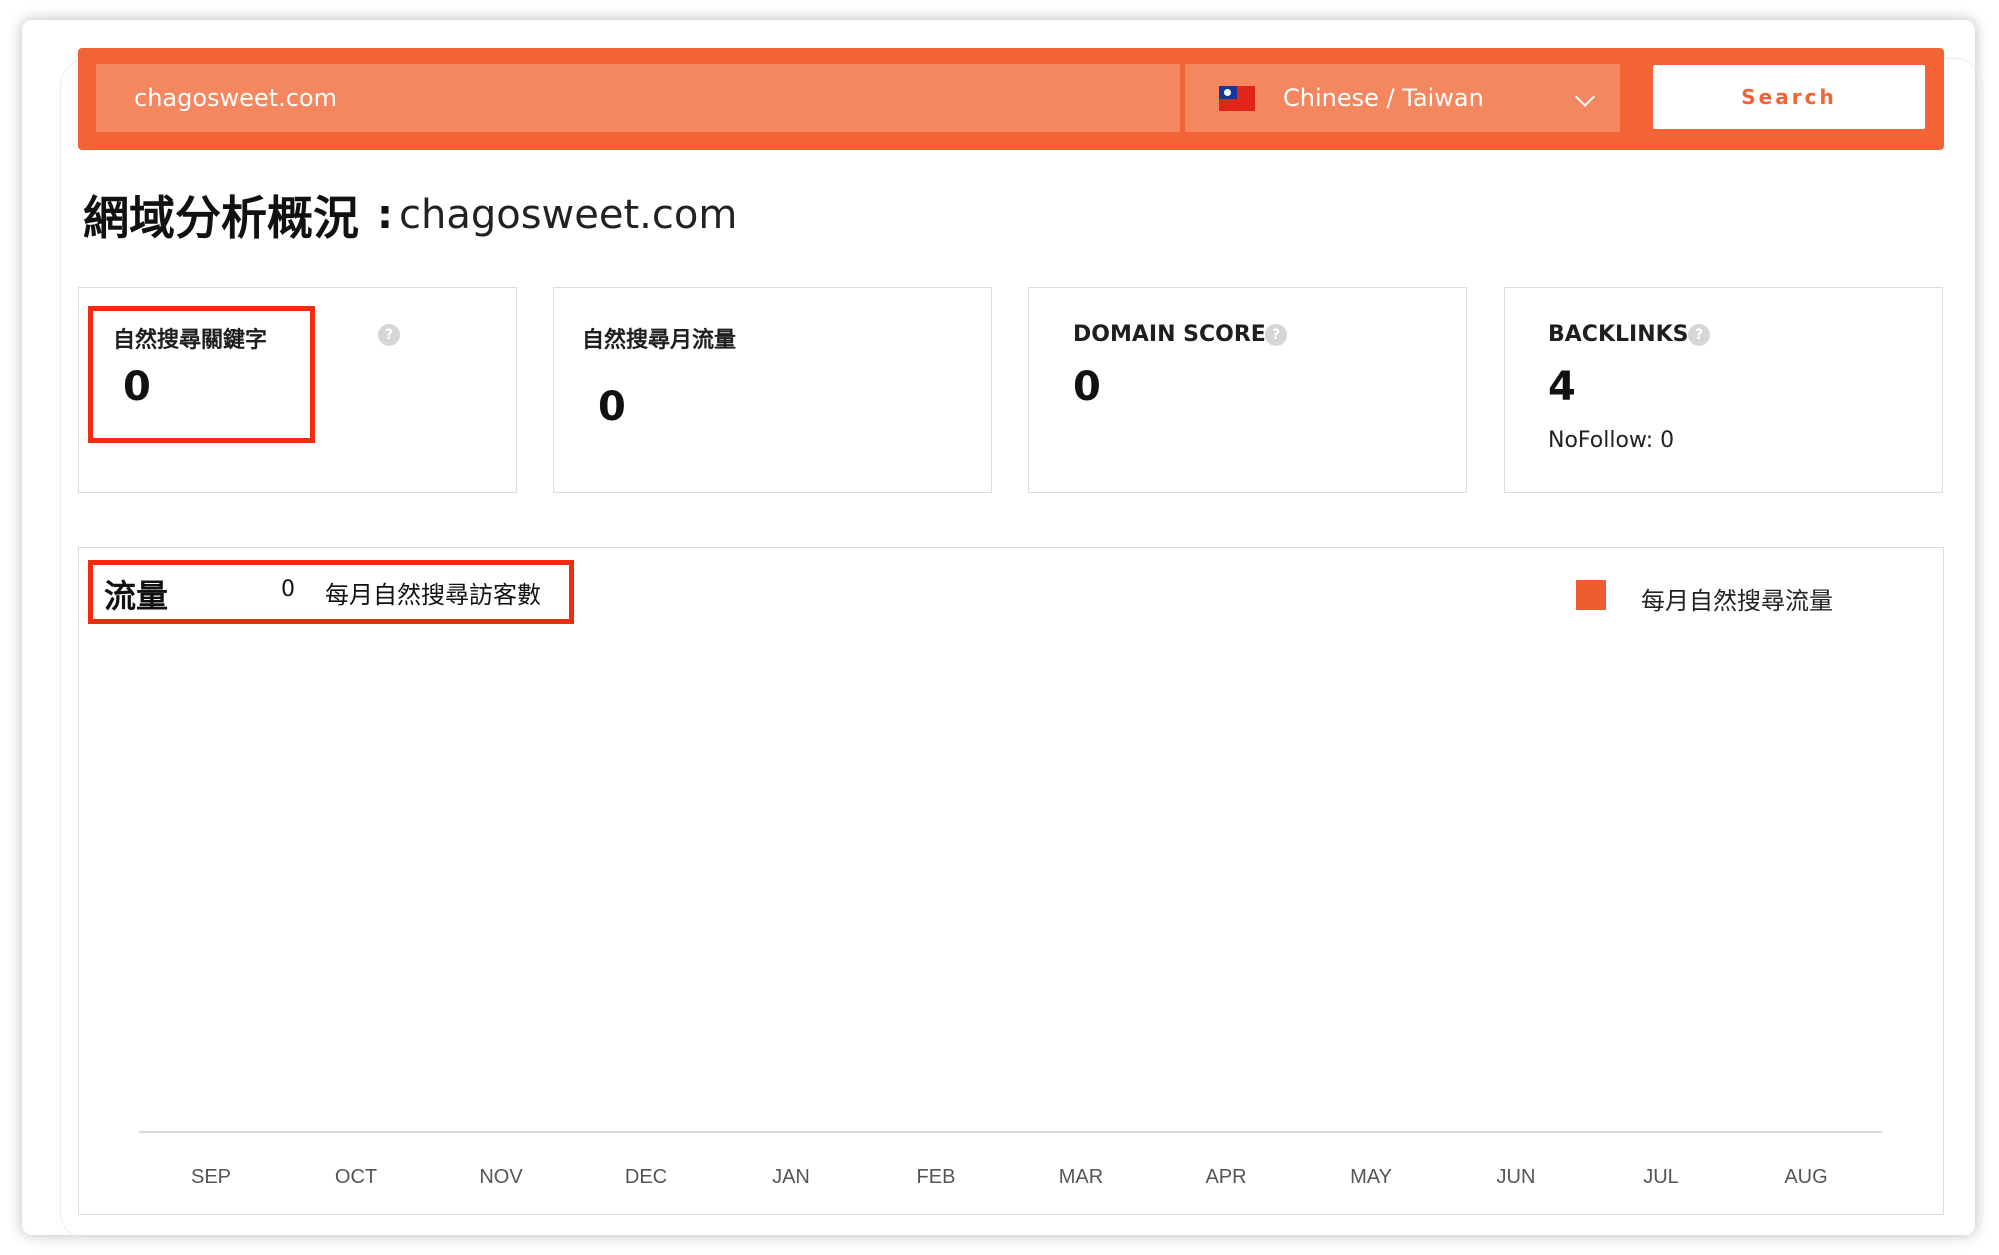  I want to click on x-tick-label-oct: OCT, so click(356, 1177).